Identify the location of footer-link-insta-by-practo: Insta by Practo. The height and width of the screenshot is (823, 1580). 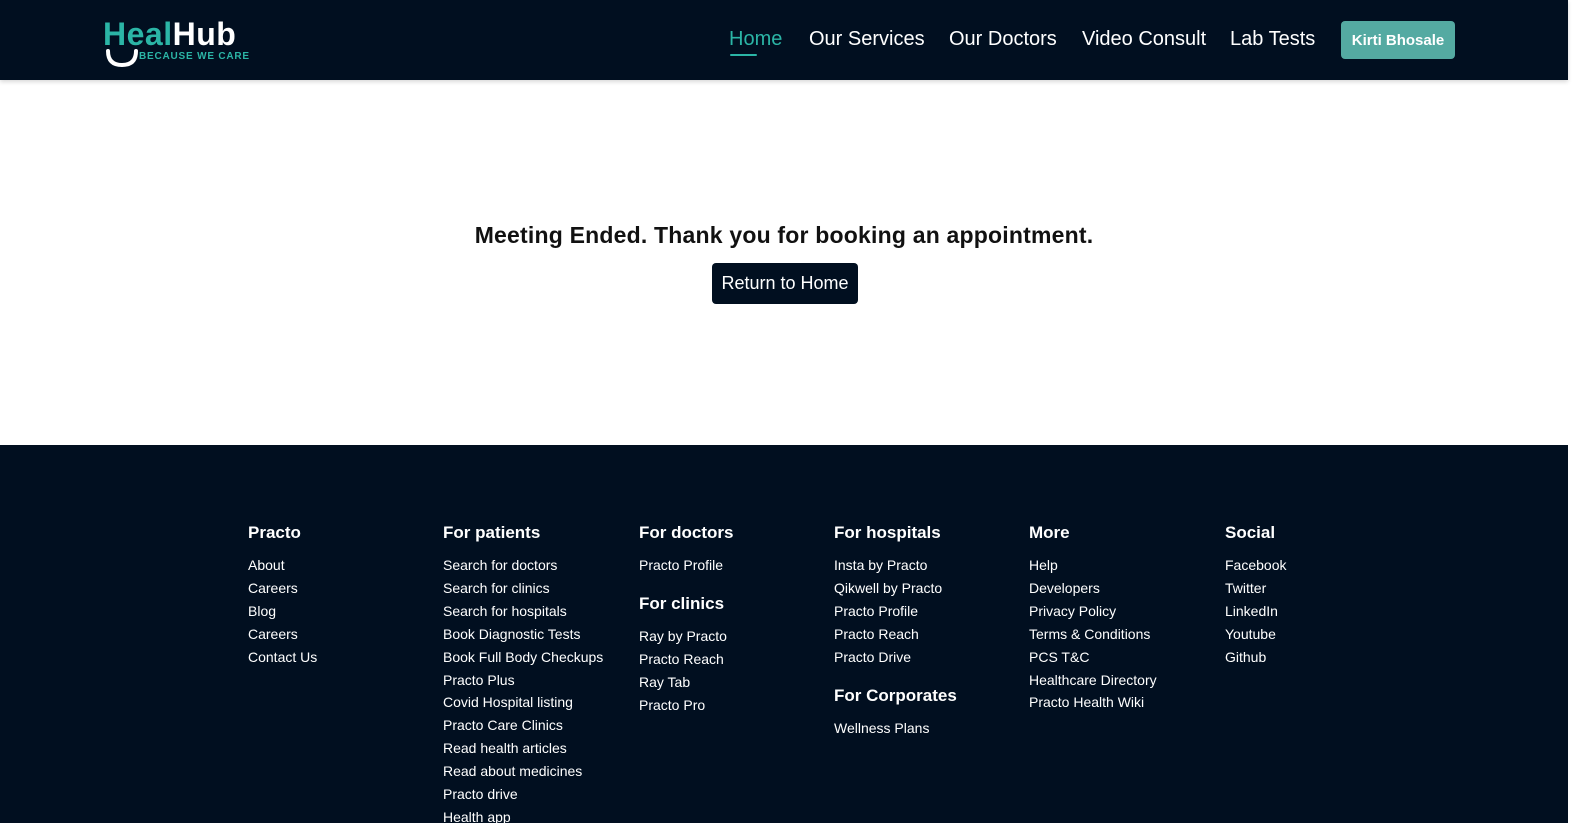
(895, 565).